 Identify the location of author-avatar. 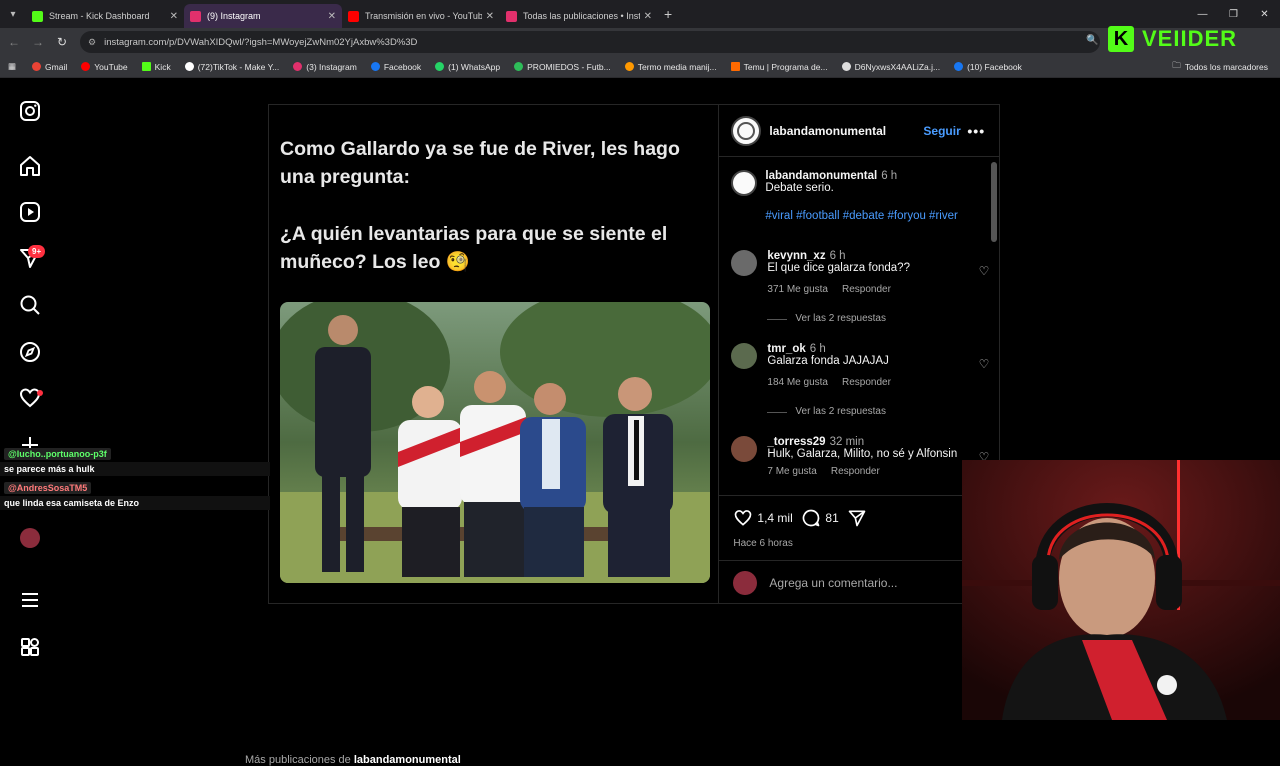
(746, 130).